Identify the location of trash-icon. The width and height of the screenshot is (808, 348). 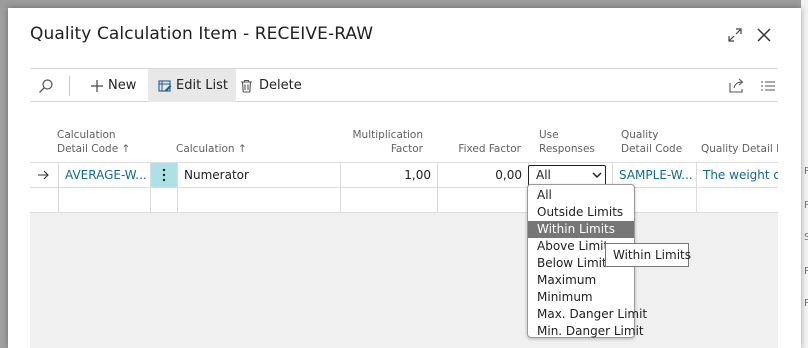
(246, 86).